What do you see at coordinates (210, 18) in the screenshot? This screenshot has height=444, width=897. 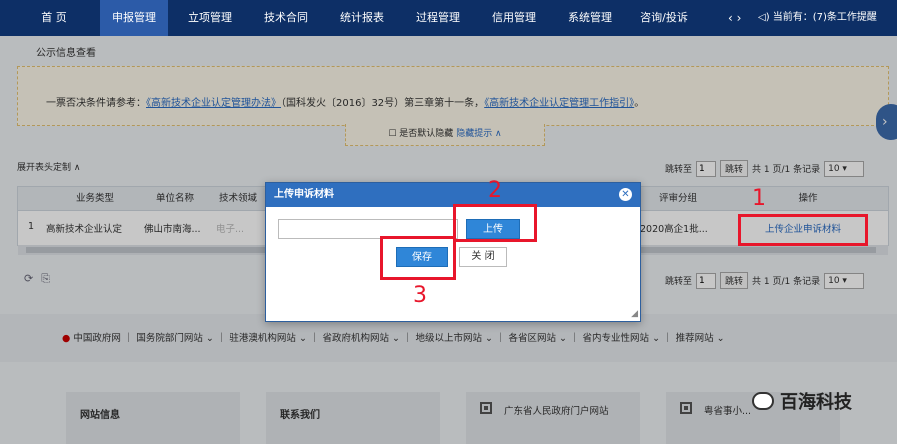 I see `nav-project: 立项管理` at bounding box center [210, 18].